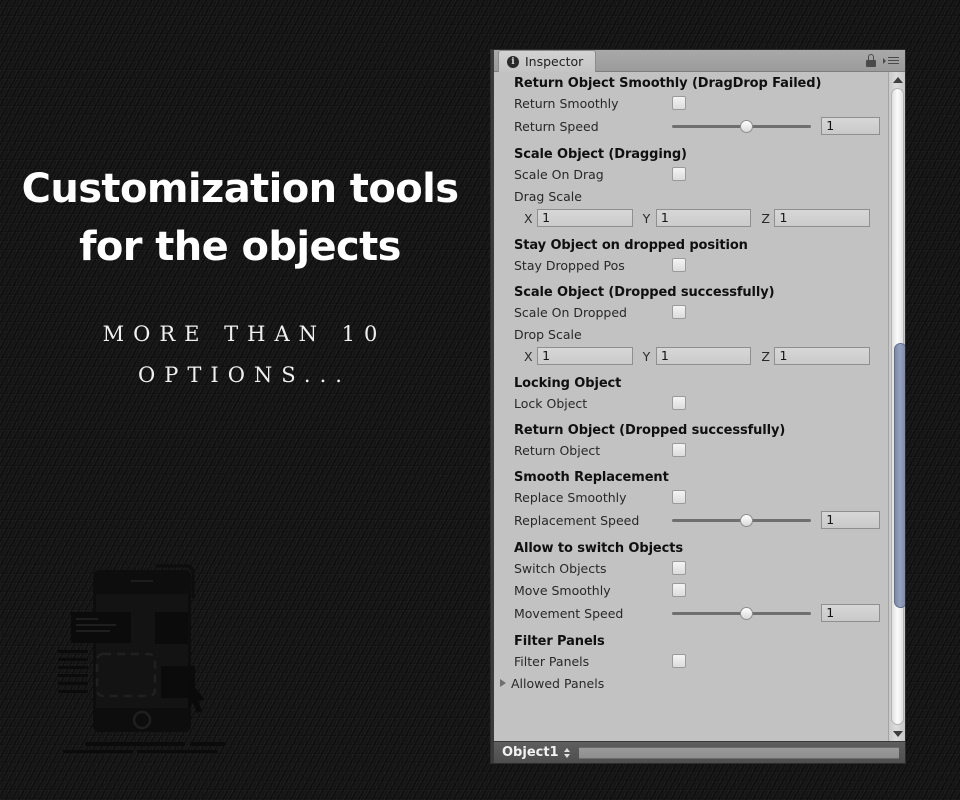  Describe the element at coordinates (899, 475) in the screenshot. I see `scrollbar-thumb` at that location.